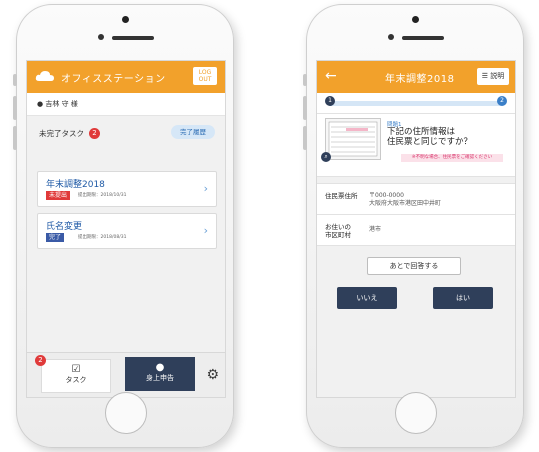 This screenshot has width=539, height=452. I want to click on address-line: 大阪府大阪市港区田中井町, so click(405, 203).